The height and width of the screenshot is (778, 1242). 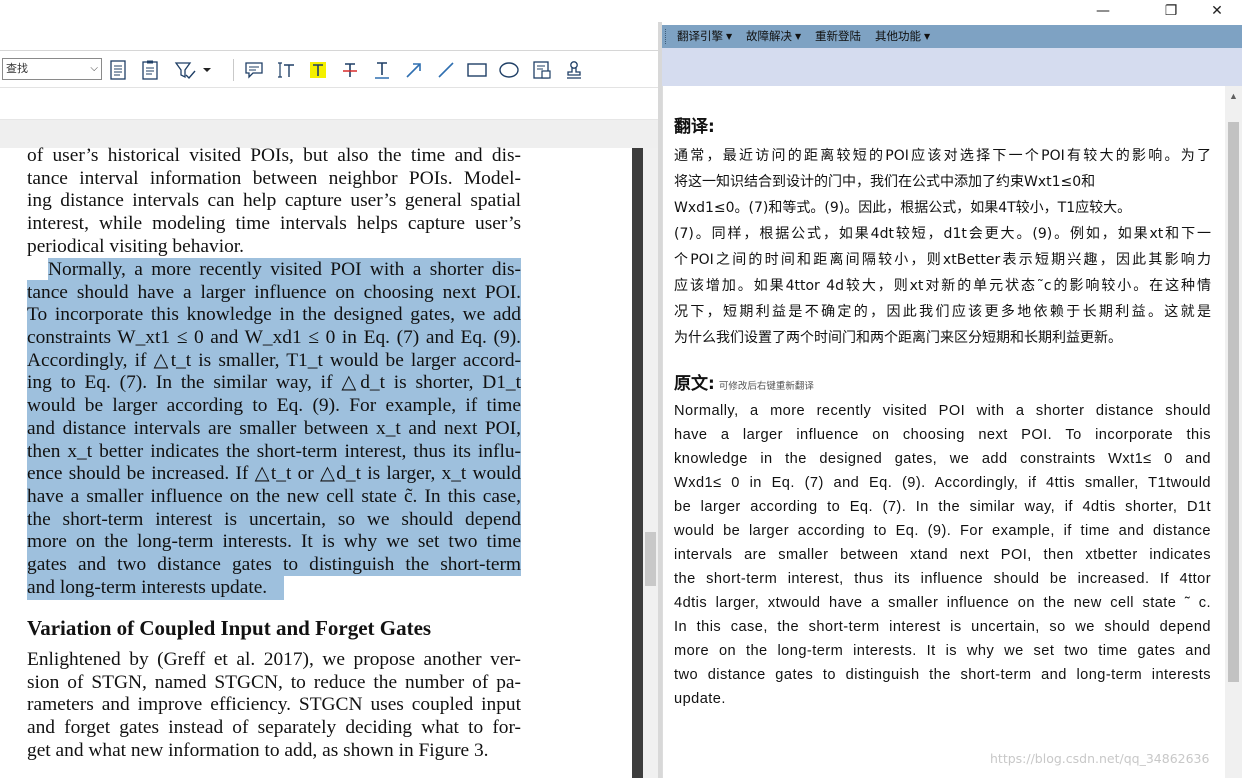 What do you see at coordinates (233, 70) in the screenshot?
I see `toolbar-separator` at bounding box center [233, 70].